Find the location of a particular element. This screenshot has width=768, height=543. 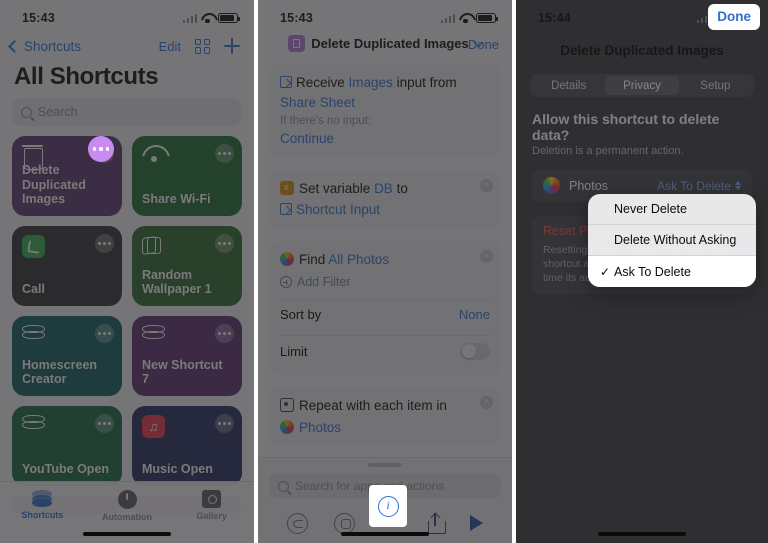

limit-toggle is located at coordinates (475, 351).